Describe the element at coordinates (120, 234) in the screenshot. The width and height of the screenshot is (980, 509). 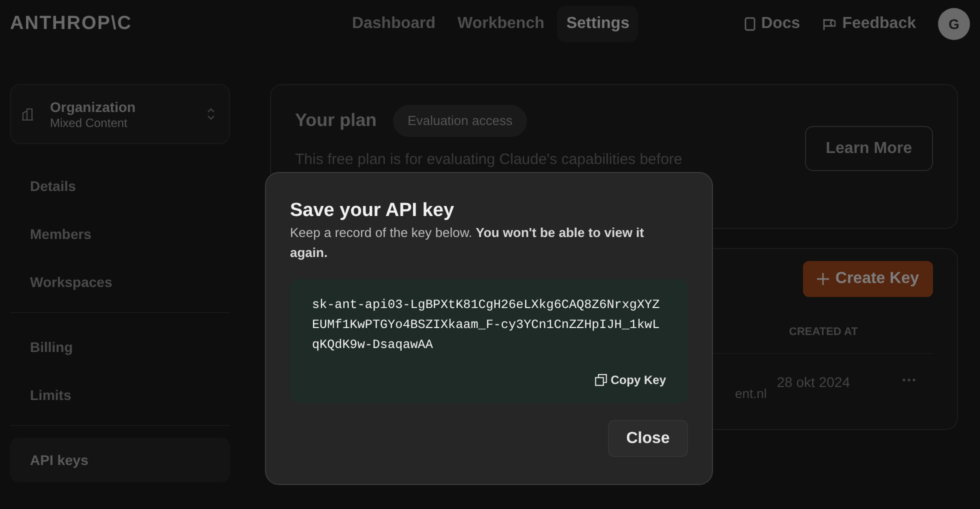
I see `sidebar-item: Members` at that location.